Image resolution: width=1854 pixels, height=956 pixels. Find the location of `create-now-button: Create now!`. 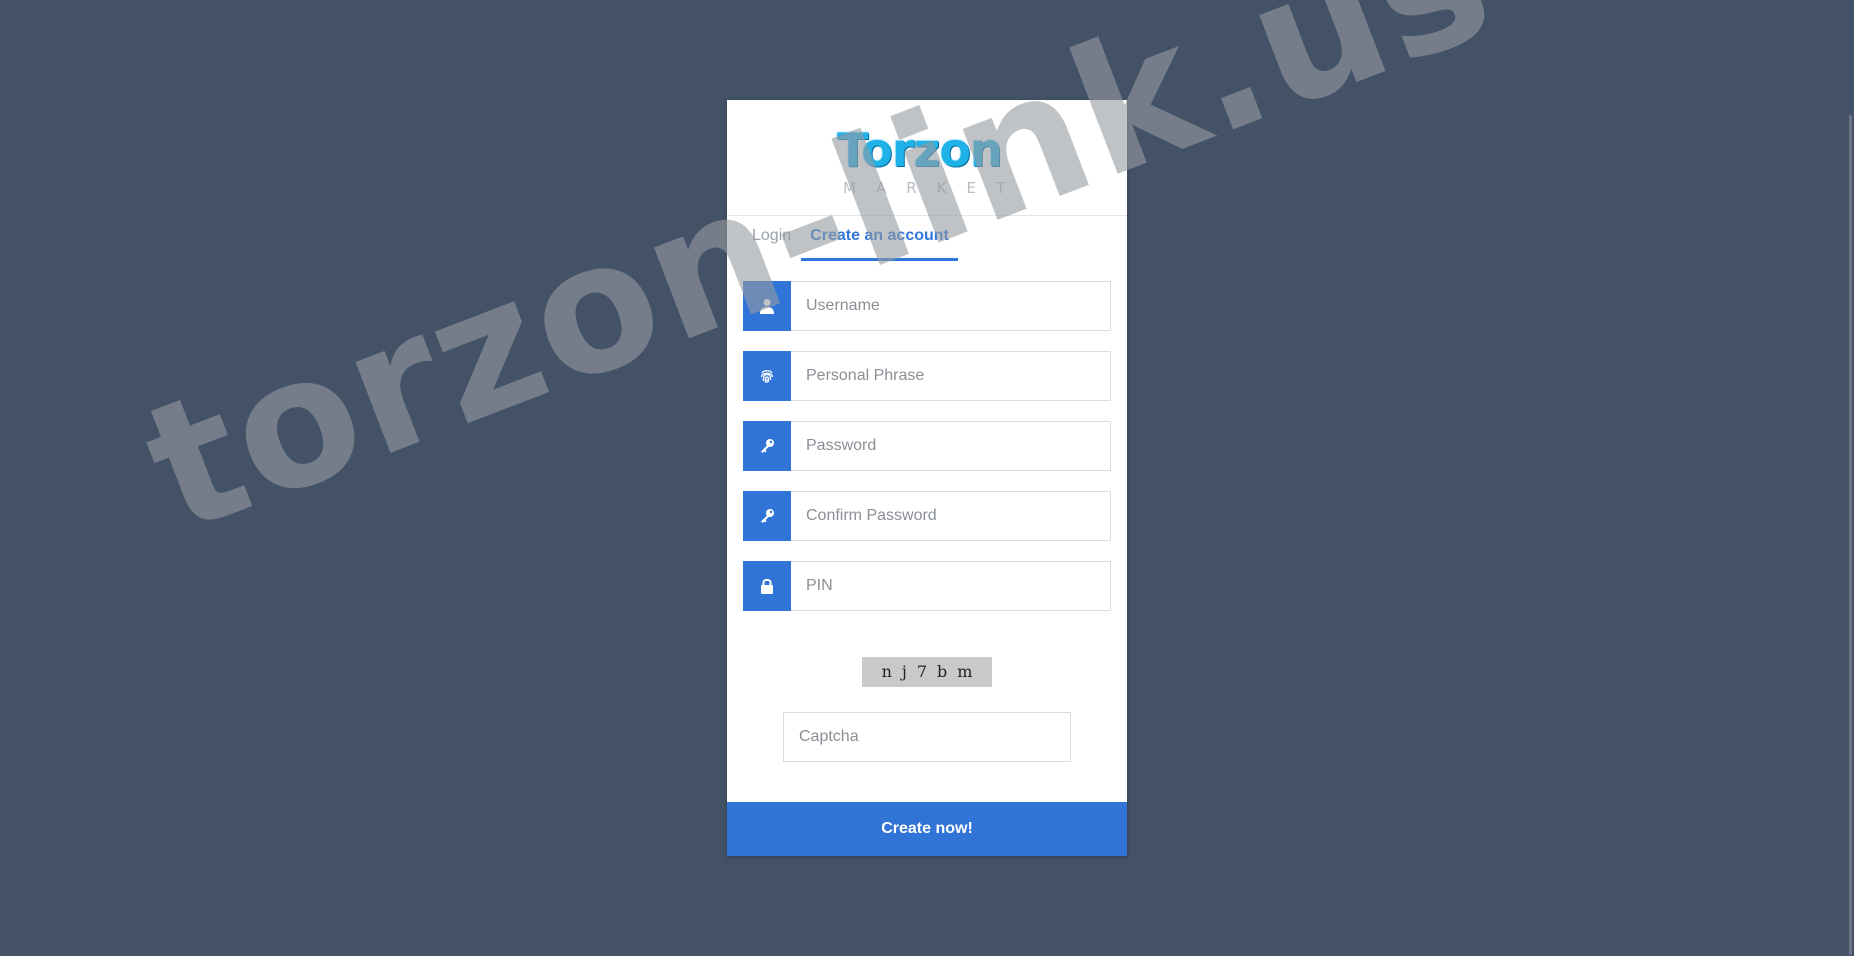

create-now-button: Create now! is located at coordinates (927, 829).